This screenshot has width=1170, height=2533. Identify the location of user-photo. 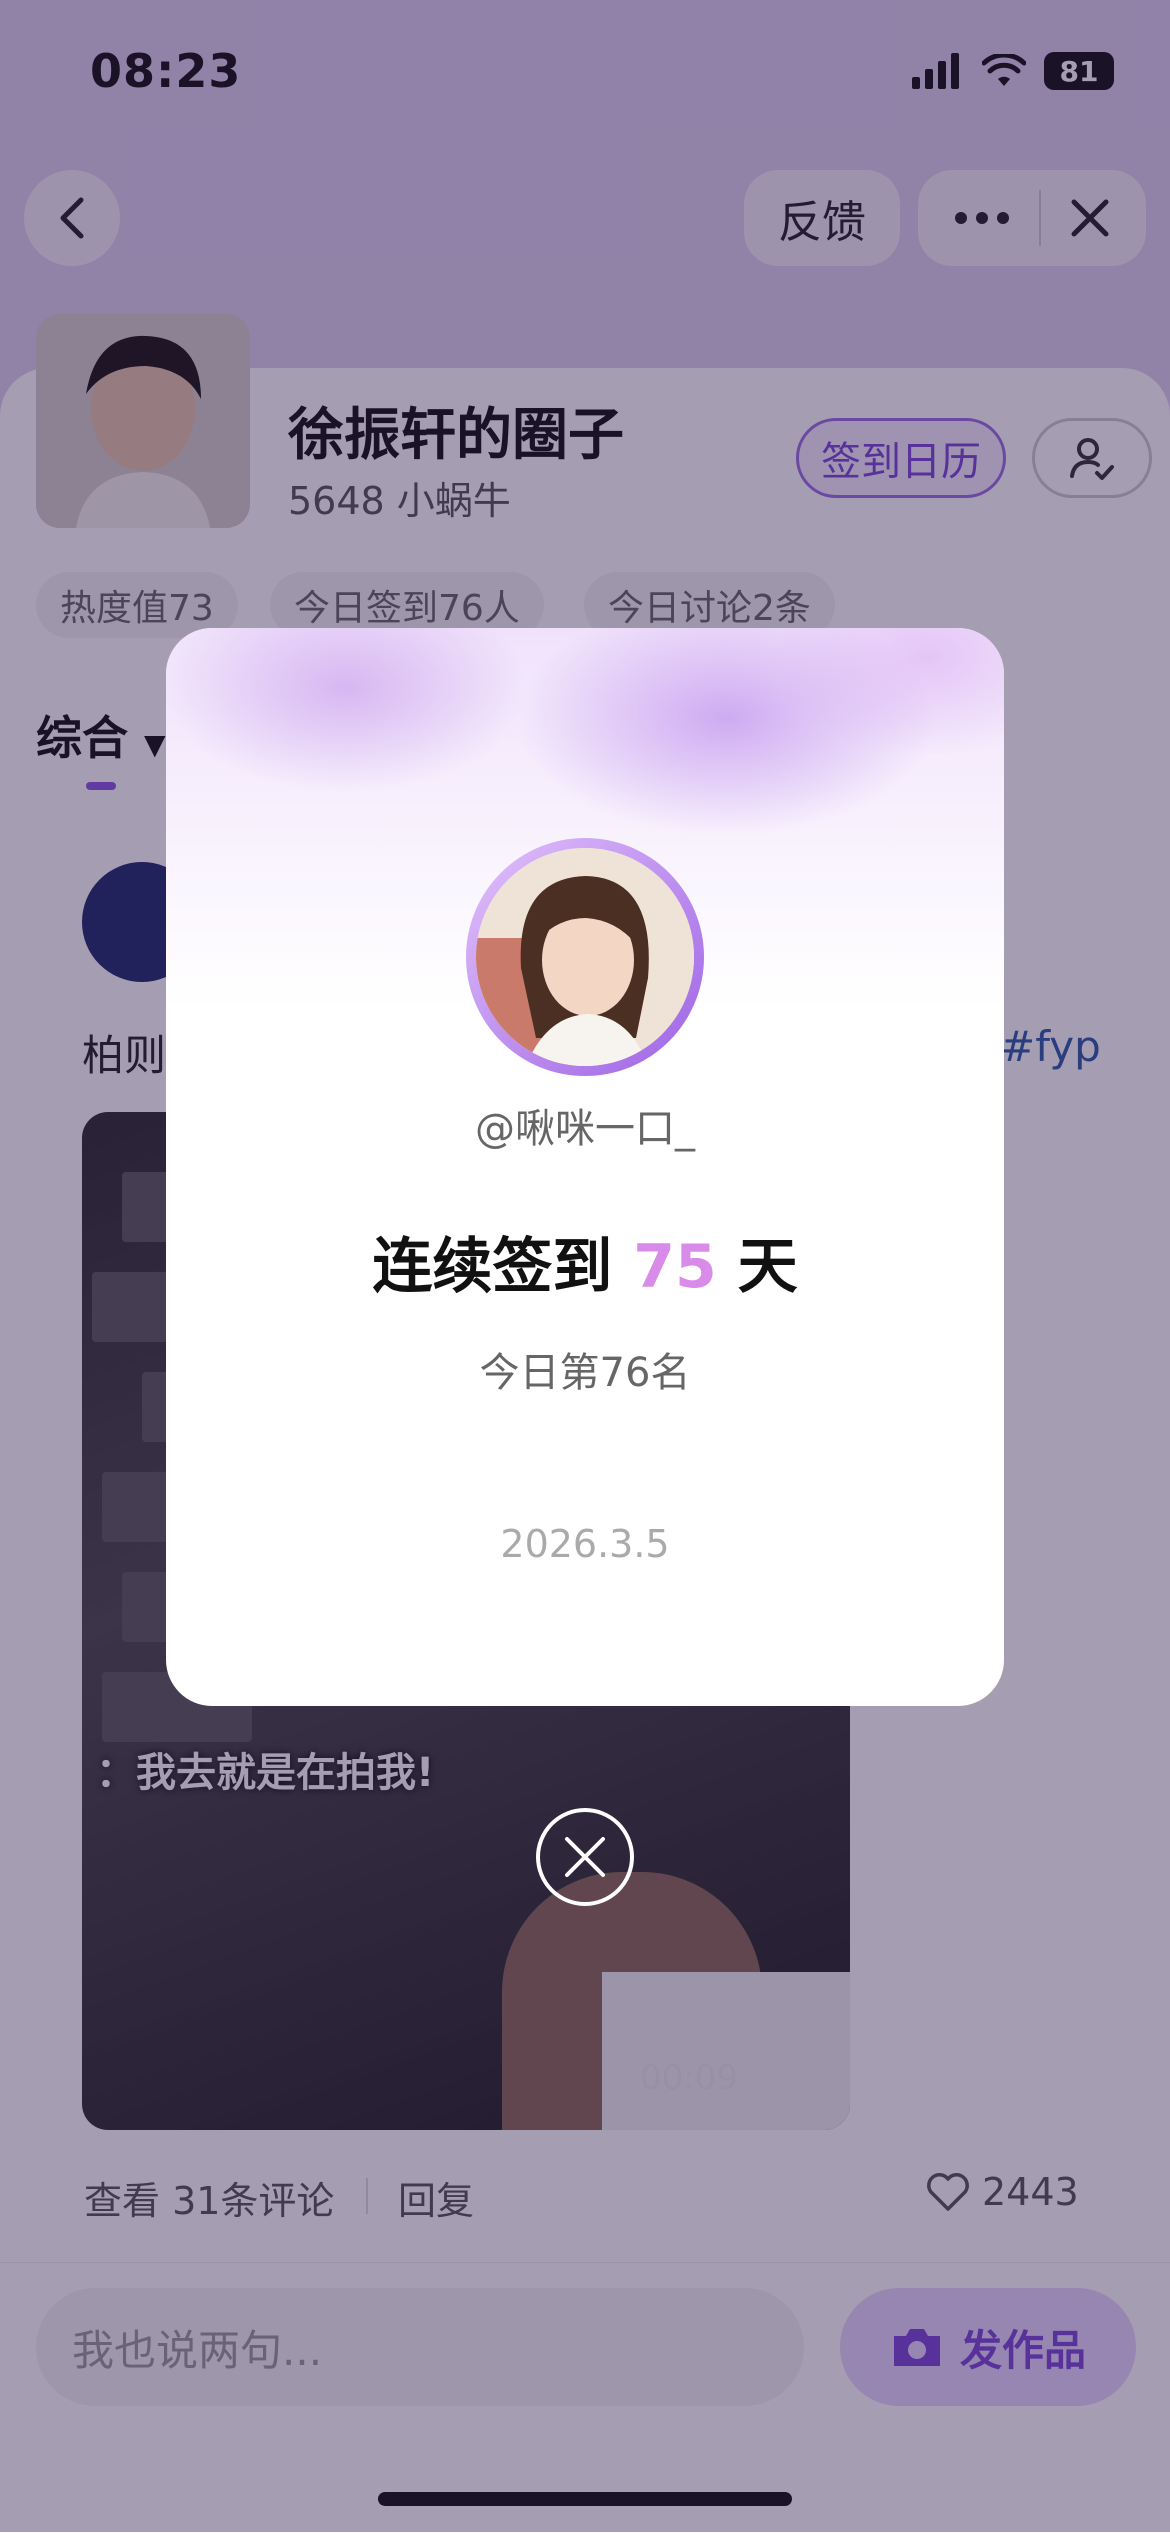
(585, 957).